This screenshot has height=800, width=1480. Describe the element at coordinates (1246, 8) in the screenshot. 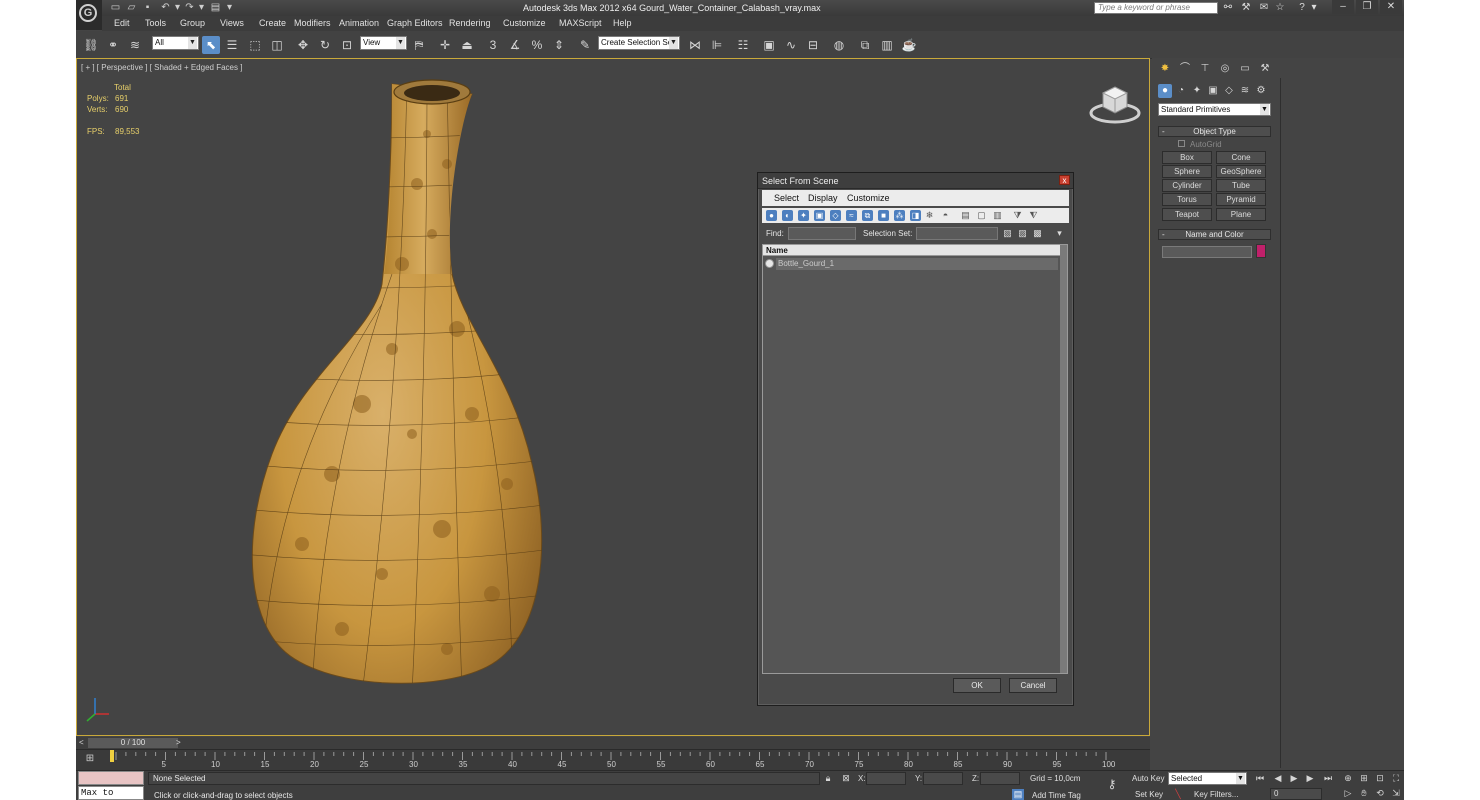

I see `subscription-icon: ⚒` at that location.